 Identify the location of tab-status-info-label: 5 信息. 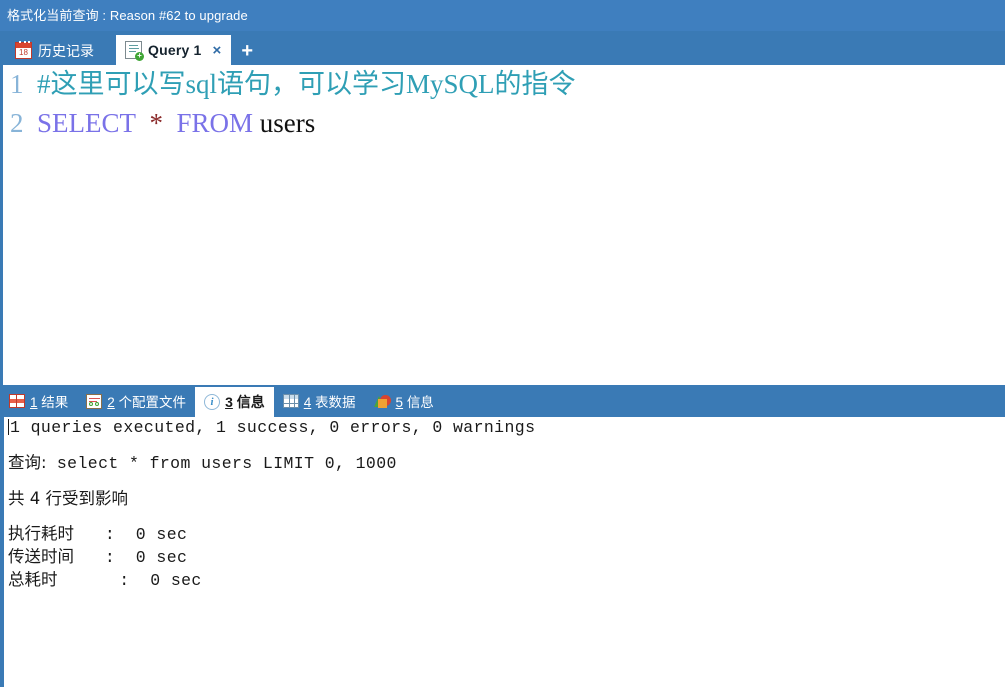
(414, 402).